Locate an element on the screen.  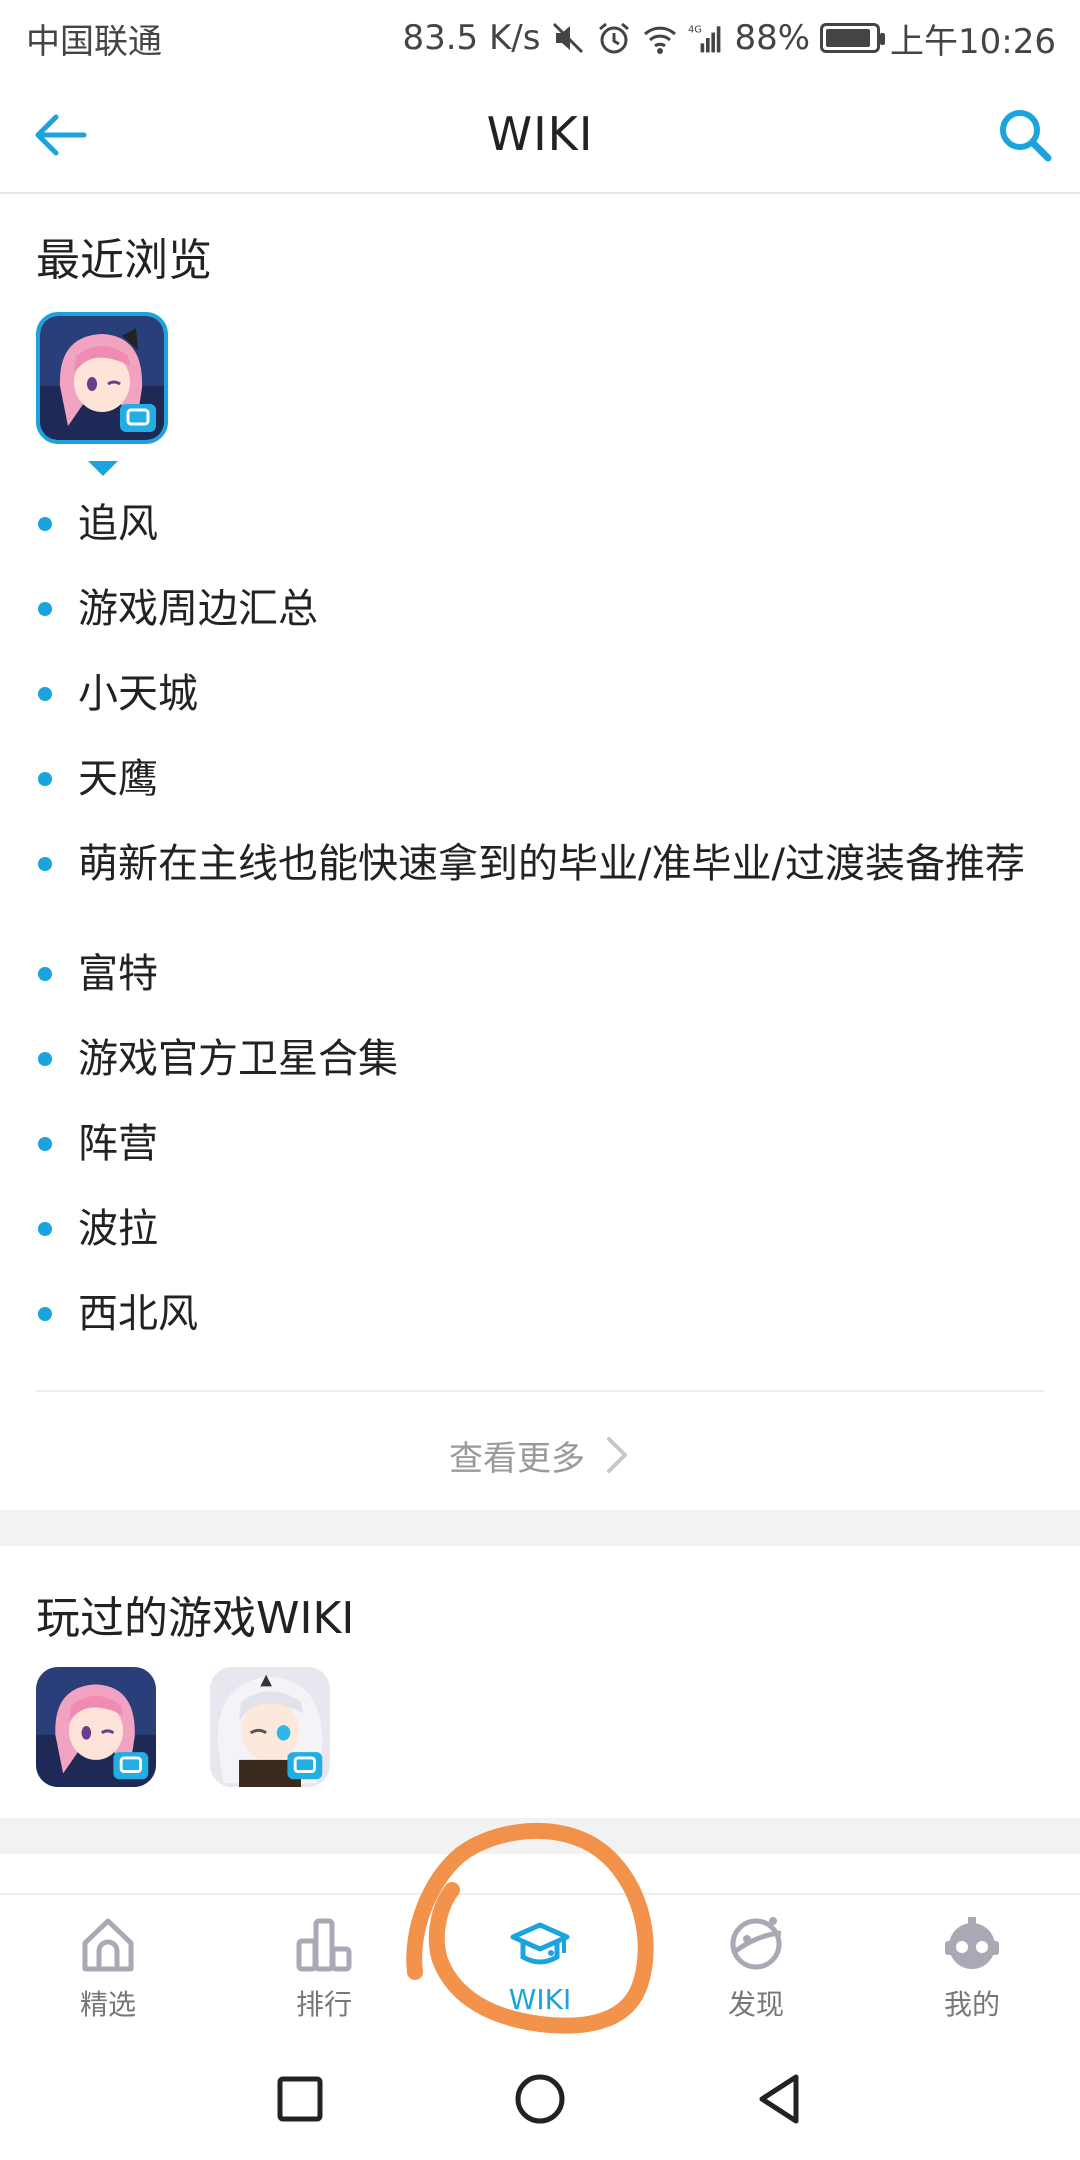
nav-item-featured: 精选 is located at coordinates (108, 1965).